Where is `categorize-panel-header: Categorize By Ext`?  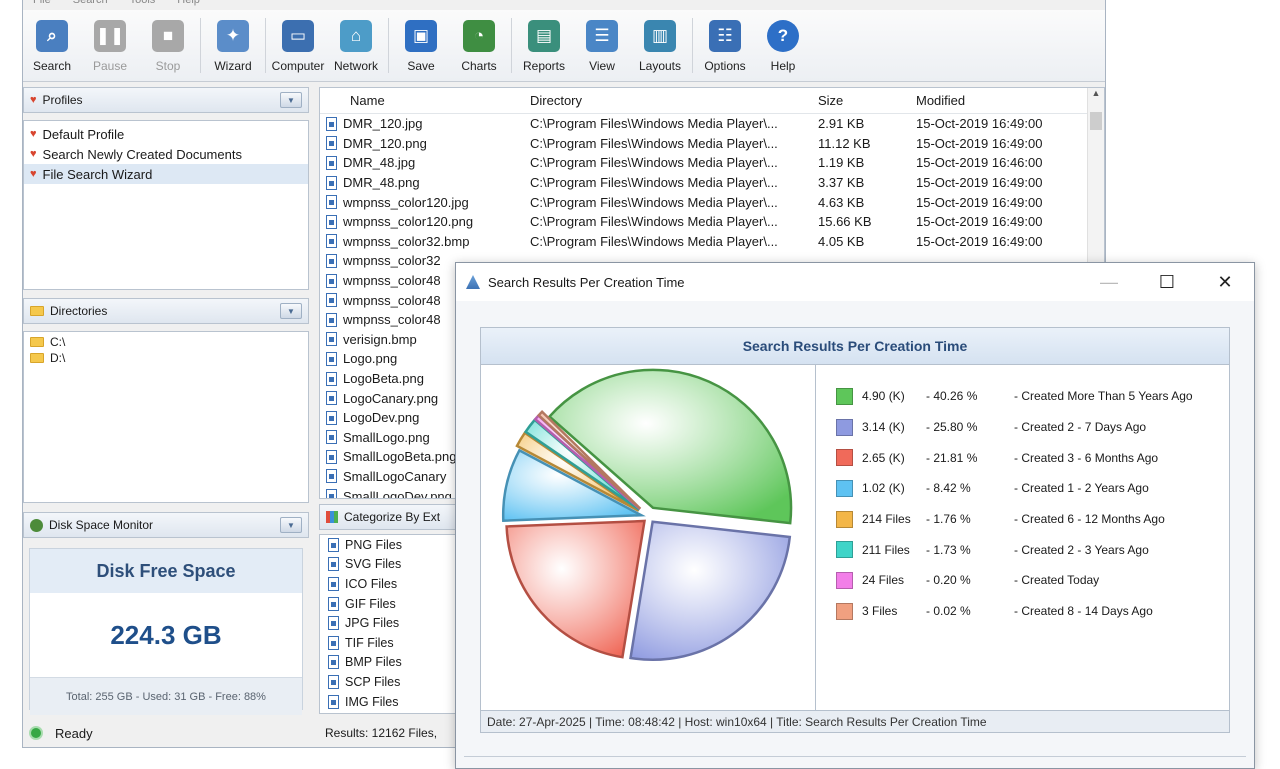
categorize-panel-header: Categorize By Ext is located at coordinates (389, 517).